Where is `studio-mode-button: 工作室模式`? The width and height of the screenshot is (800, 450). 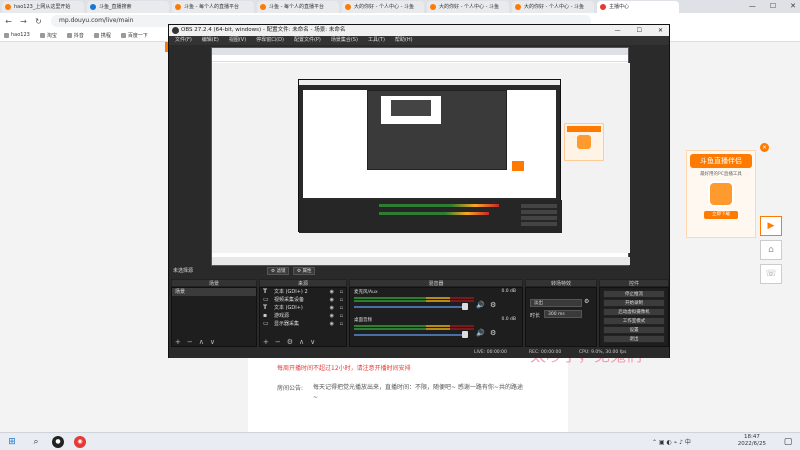
studio-mode-button: 工作室模式 is located at coordinates (634, 321).